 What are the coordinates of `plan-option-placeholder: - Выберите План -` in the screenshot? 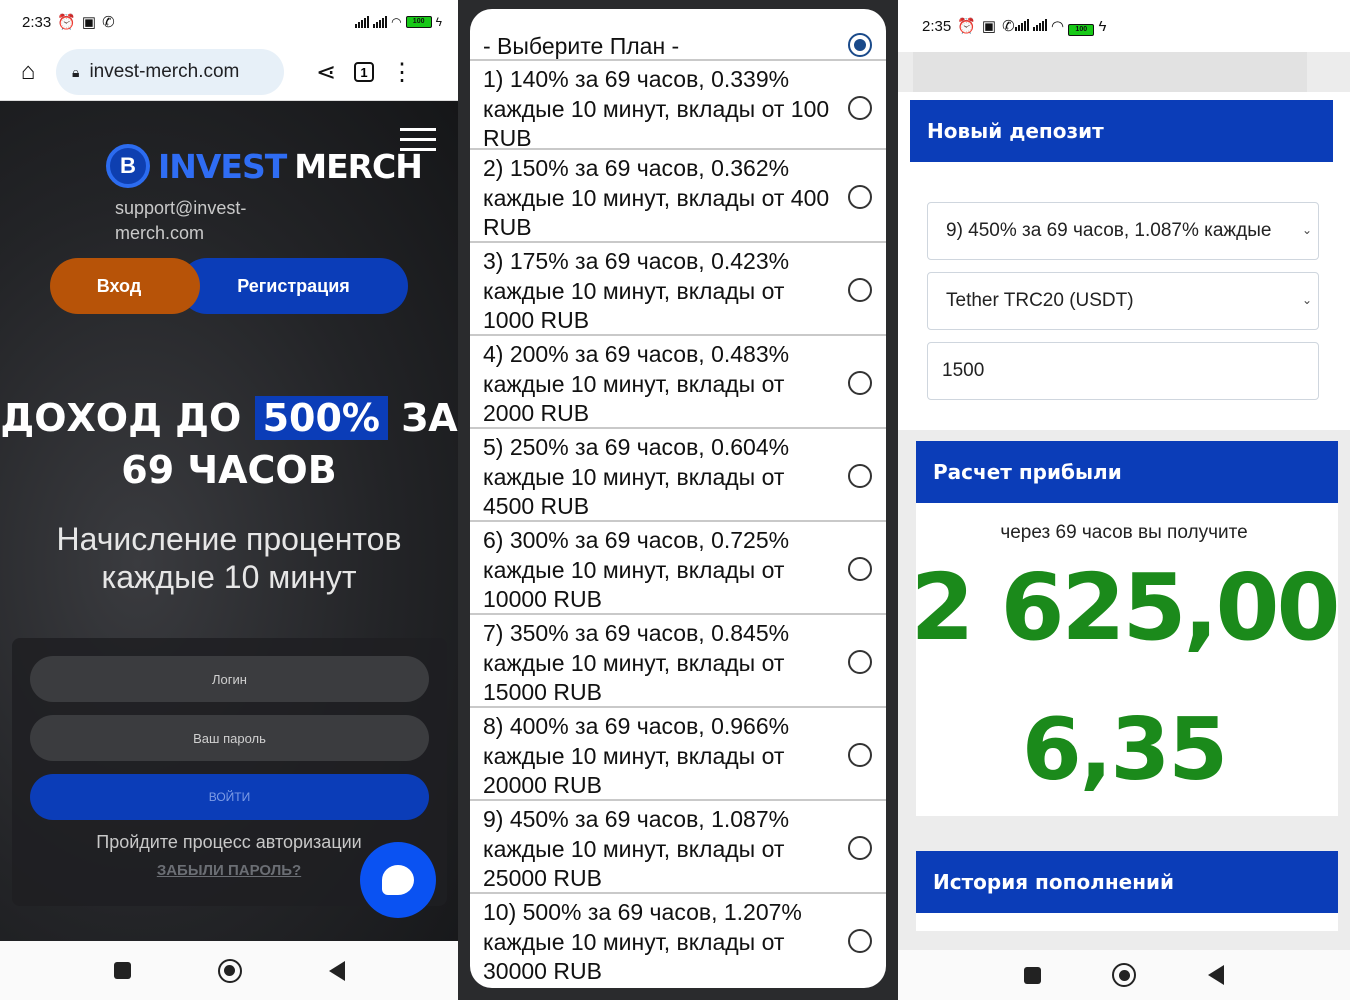 It's located at (678, 35).